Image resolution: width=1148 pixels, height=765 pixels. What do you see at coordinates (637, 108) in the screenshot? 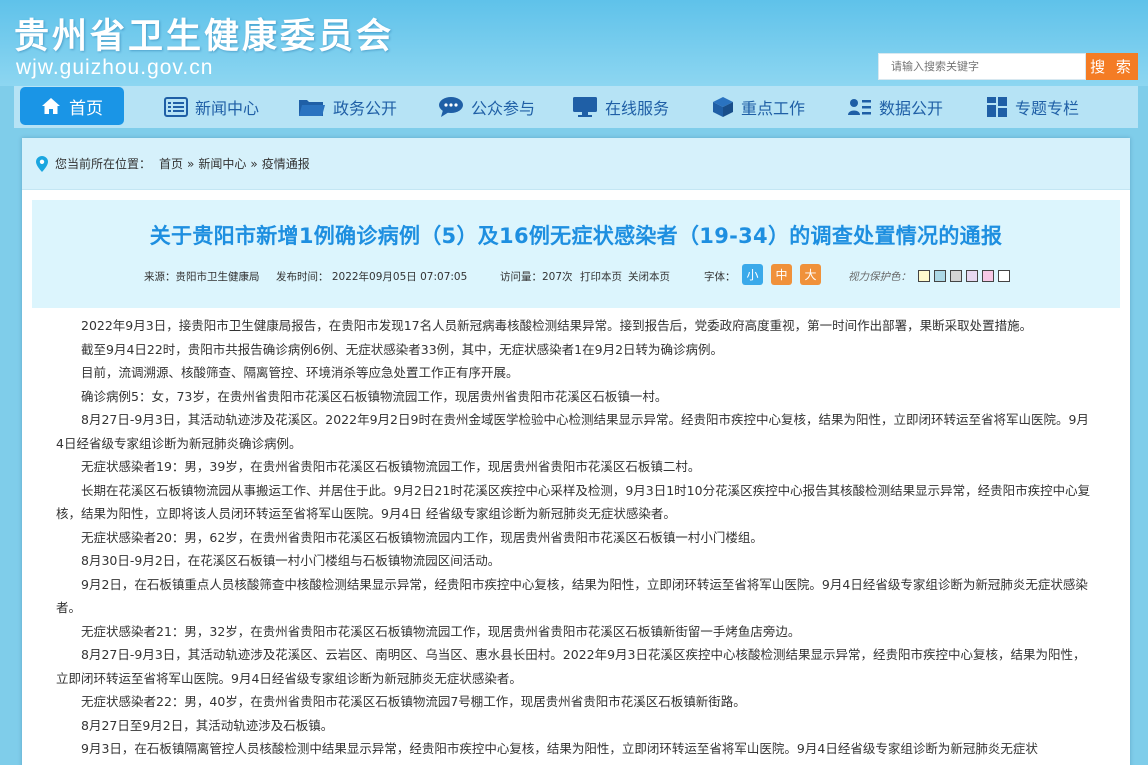
I see `nav-item-label: 在线服务` at bounding box center [637, 108].